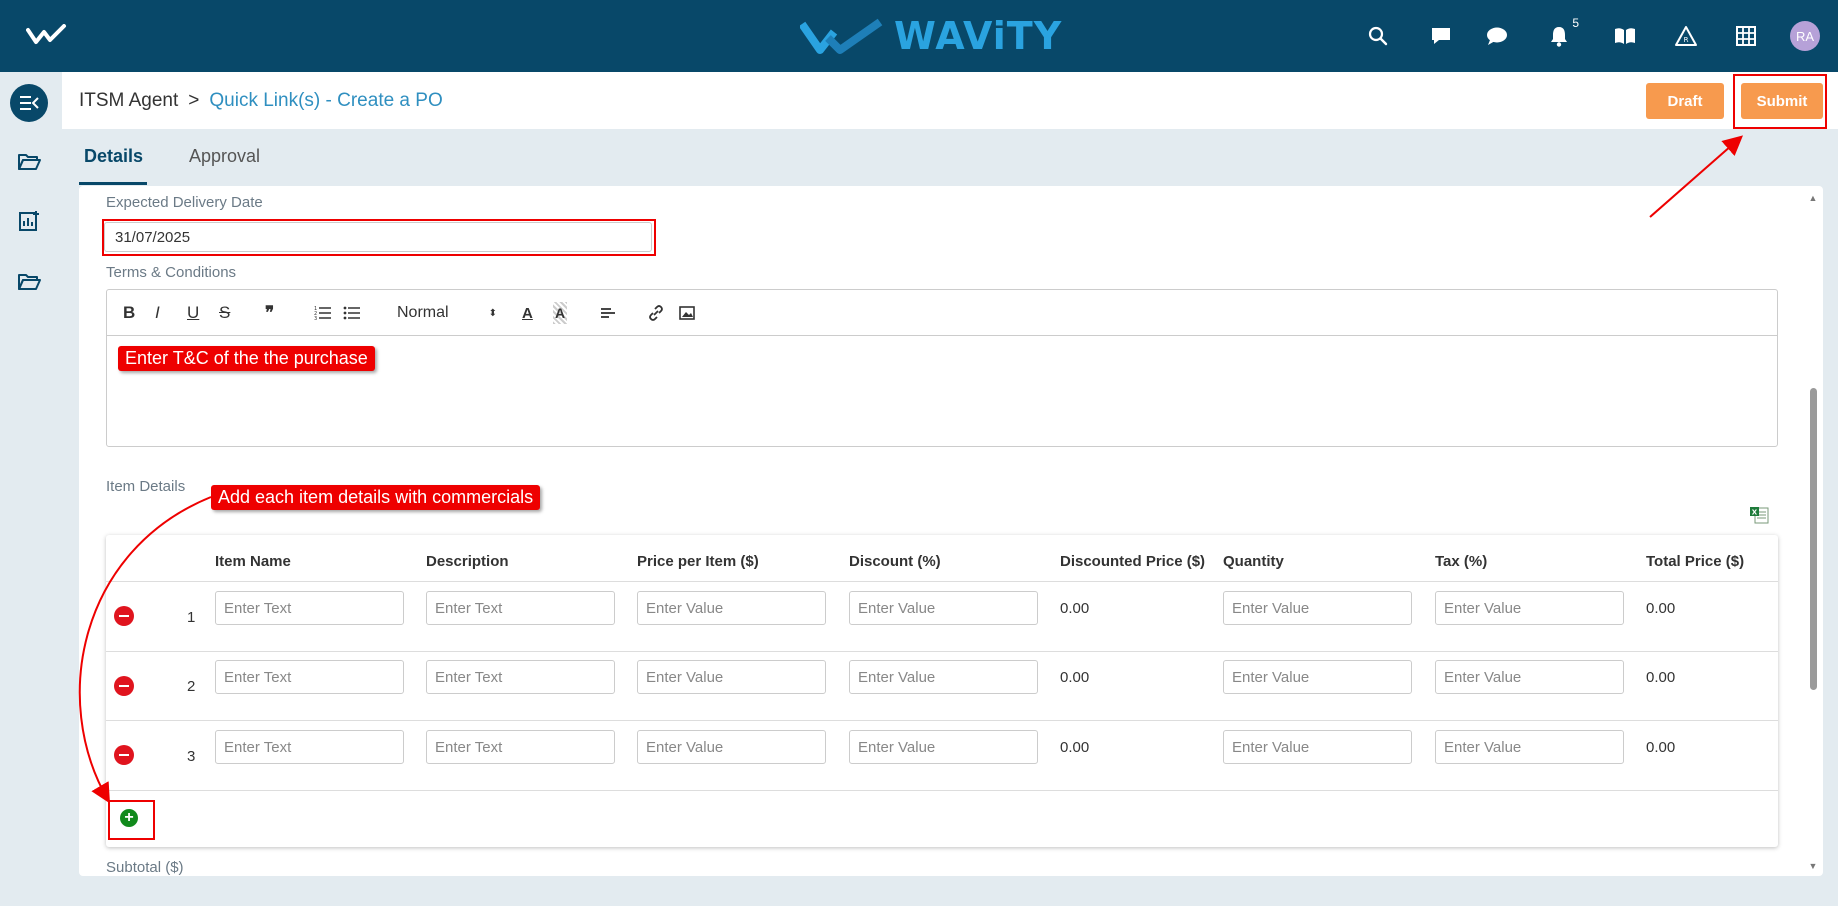 This screenshot has height=906, width=1838. What do you see at coordinates (608, 313) in the screenshot?
I see `align-icon` at bounding box center [608, 313].